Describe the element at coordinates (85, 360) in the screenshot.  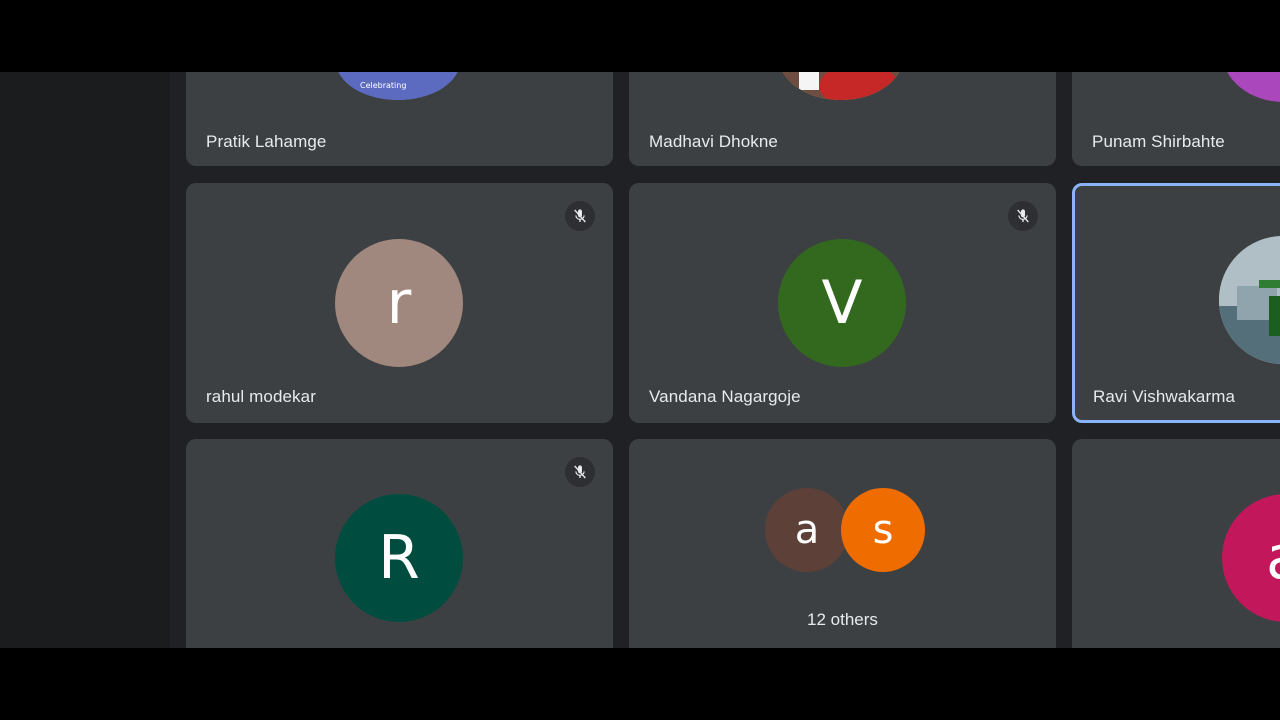
I see `side-panel` at that location.